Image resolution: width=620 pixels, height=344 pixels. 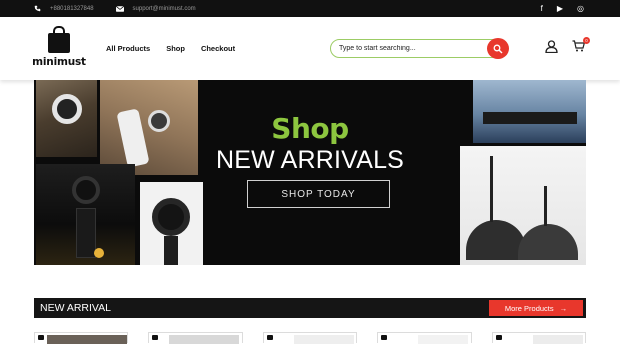 I want to click on nav-checkout: Checkout, so click(x=218, y=48).